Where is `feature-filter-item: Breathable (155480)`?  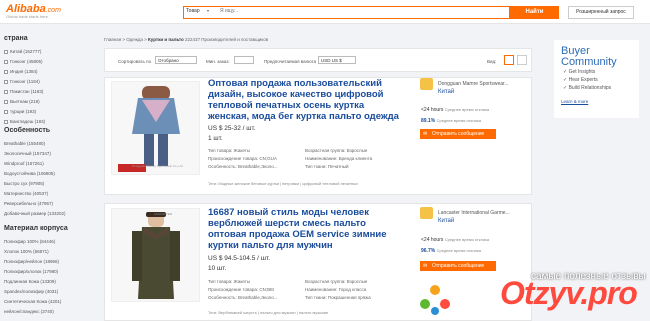
feature-filter-item: Breathable (155480) is located at coordinates (24, 143).